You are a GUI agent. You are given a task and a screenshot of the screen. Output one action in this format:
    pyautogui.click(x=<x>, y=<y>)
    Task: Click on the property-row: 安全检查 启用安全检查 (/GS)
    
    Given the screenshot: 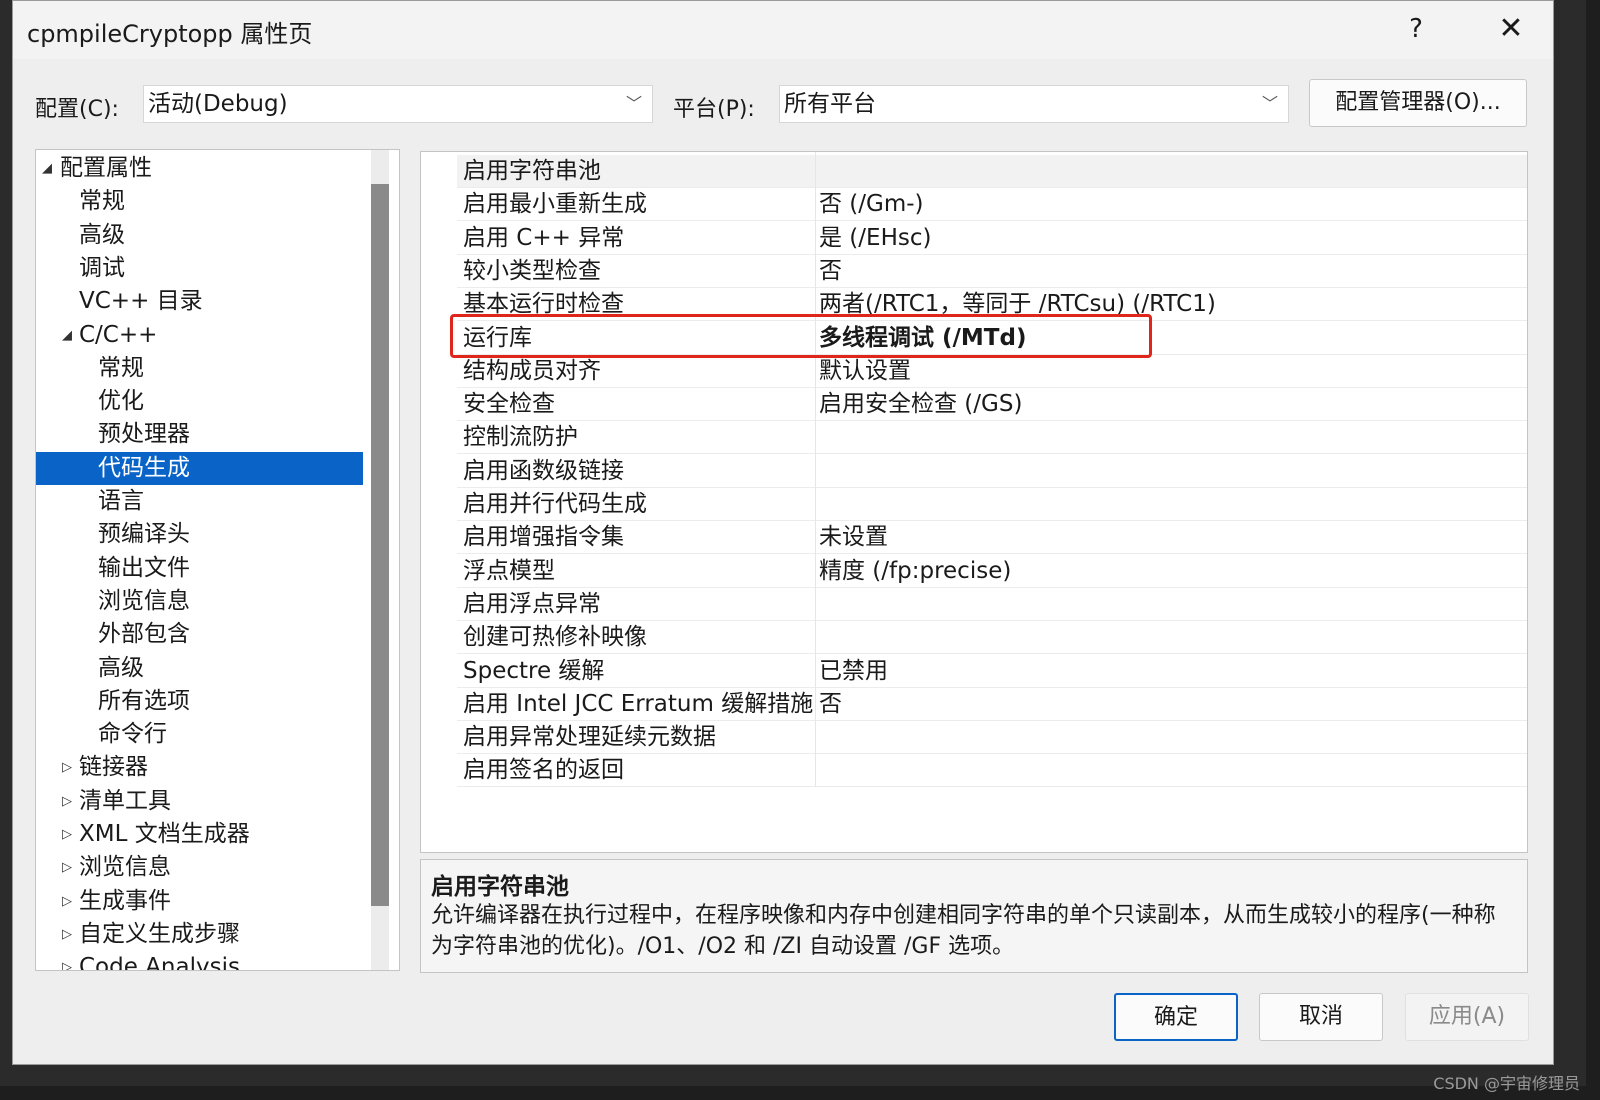 What is the action you would take?
    pyautogui.click(x=992, y=405)
    